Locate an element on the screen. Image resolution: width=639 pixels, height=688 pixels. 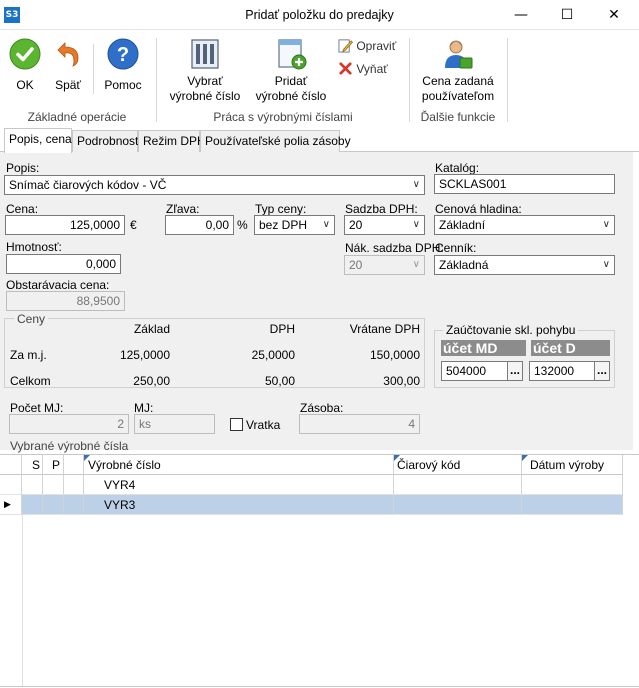
vybrane-label: Vybrané výrobné čísla is located at coordinates (69, 446).